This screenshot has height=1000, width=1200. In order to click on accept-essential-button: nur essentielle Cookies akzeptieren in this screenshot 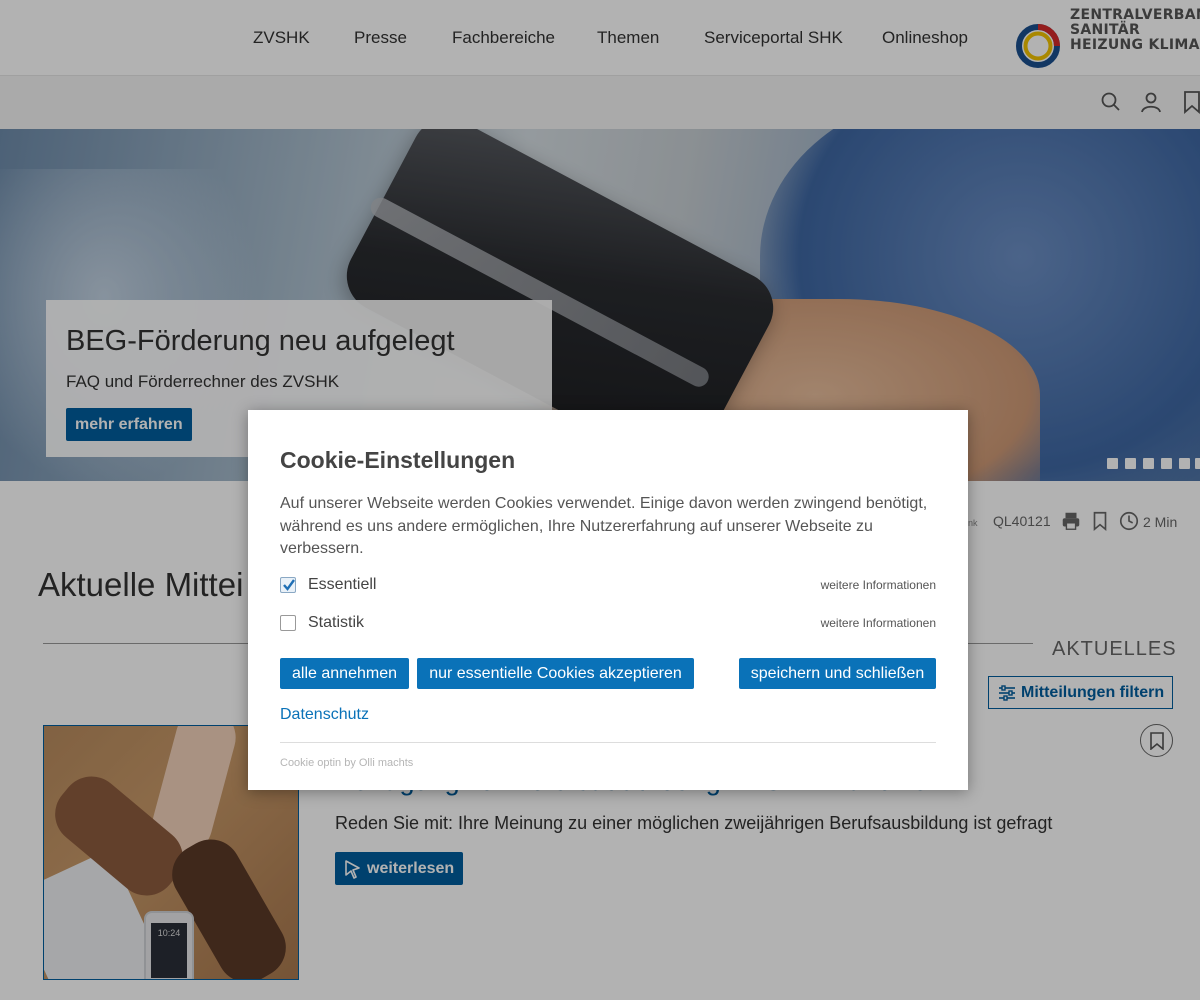, I will do `click(555, 673)`.